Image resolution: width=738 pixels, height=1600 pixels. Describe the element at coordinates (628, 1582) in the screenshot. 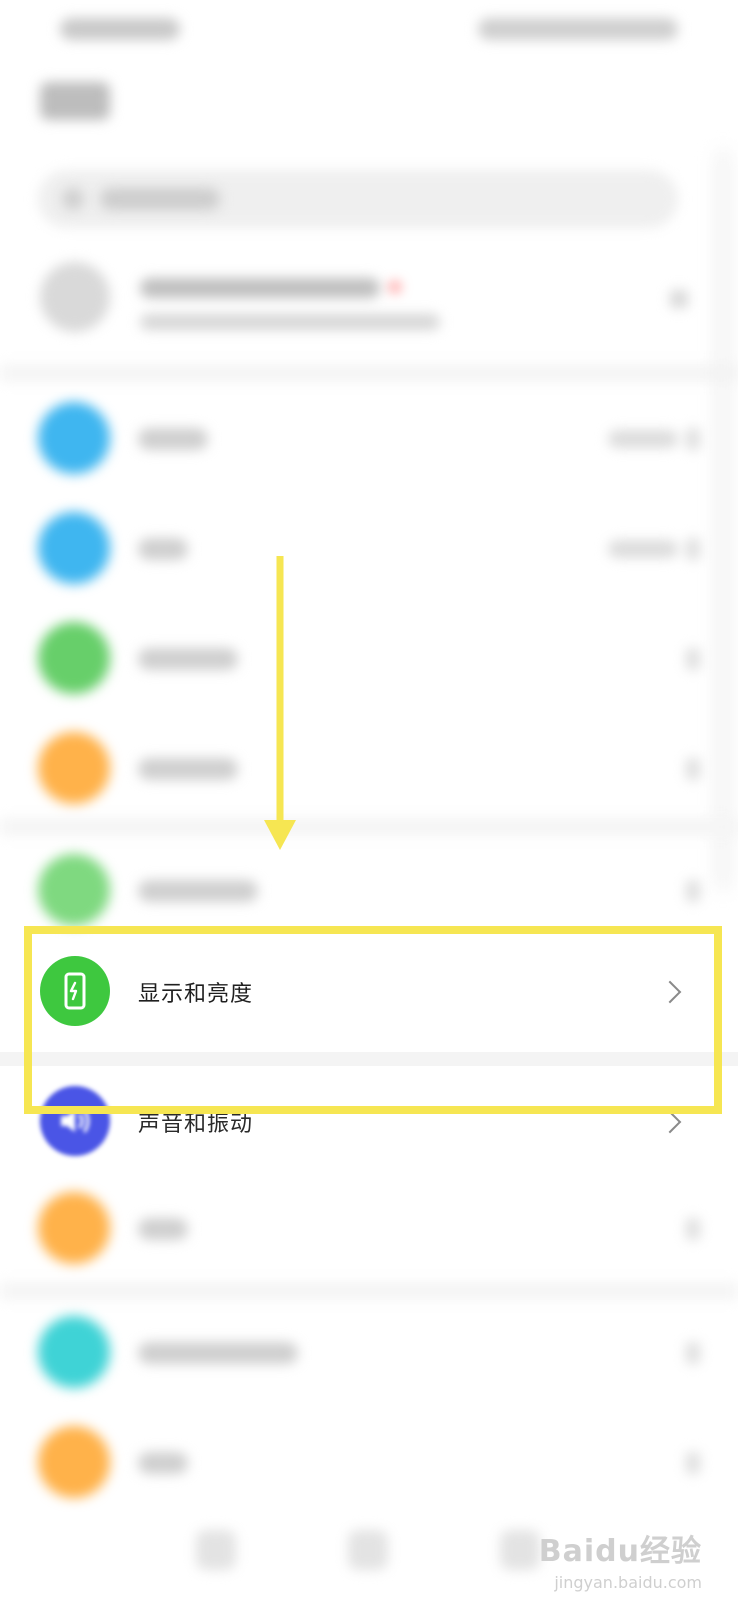

I see `watermark-url: jingyan.baidu.com` at that location.